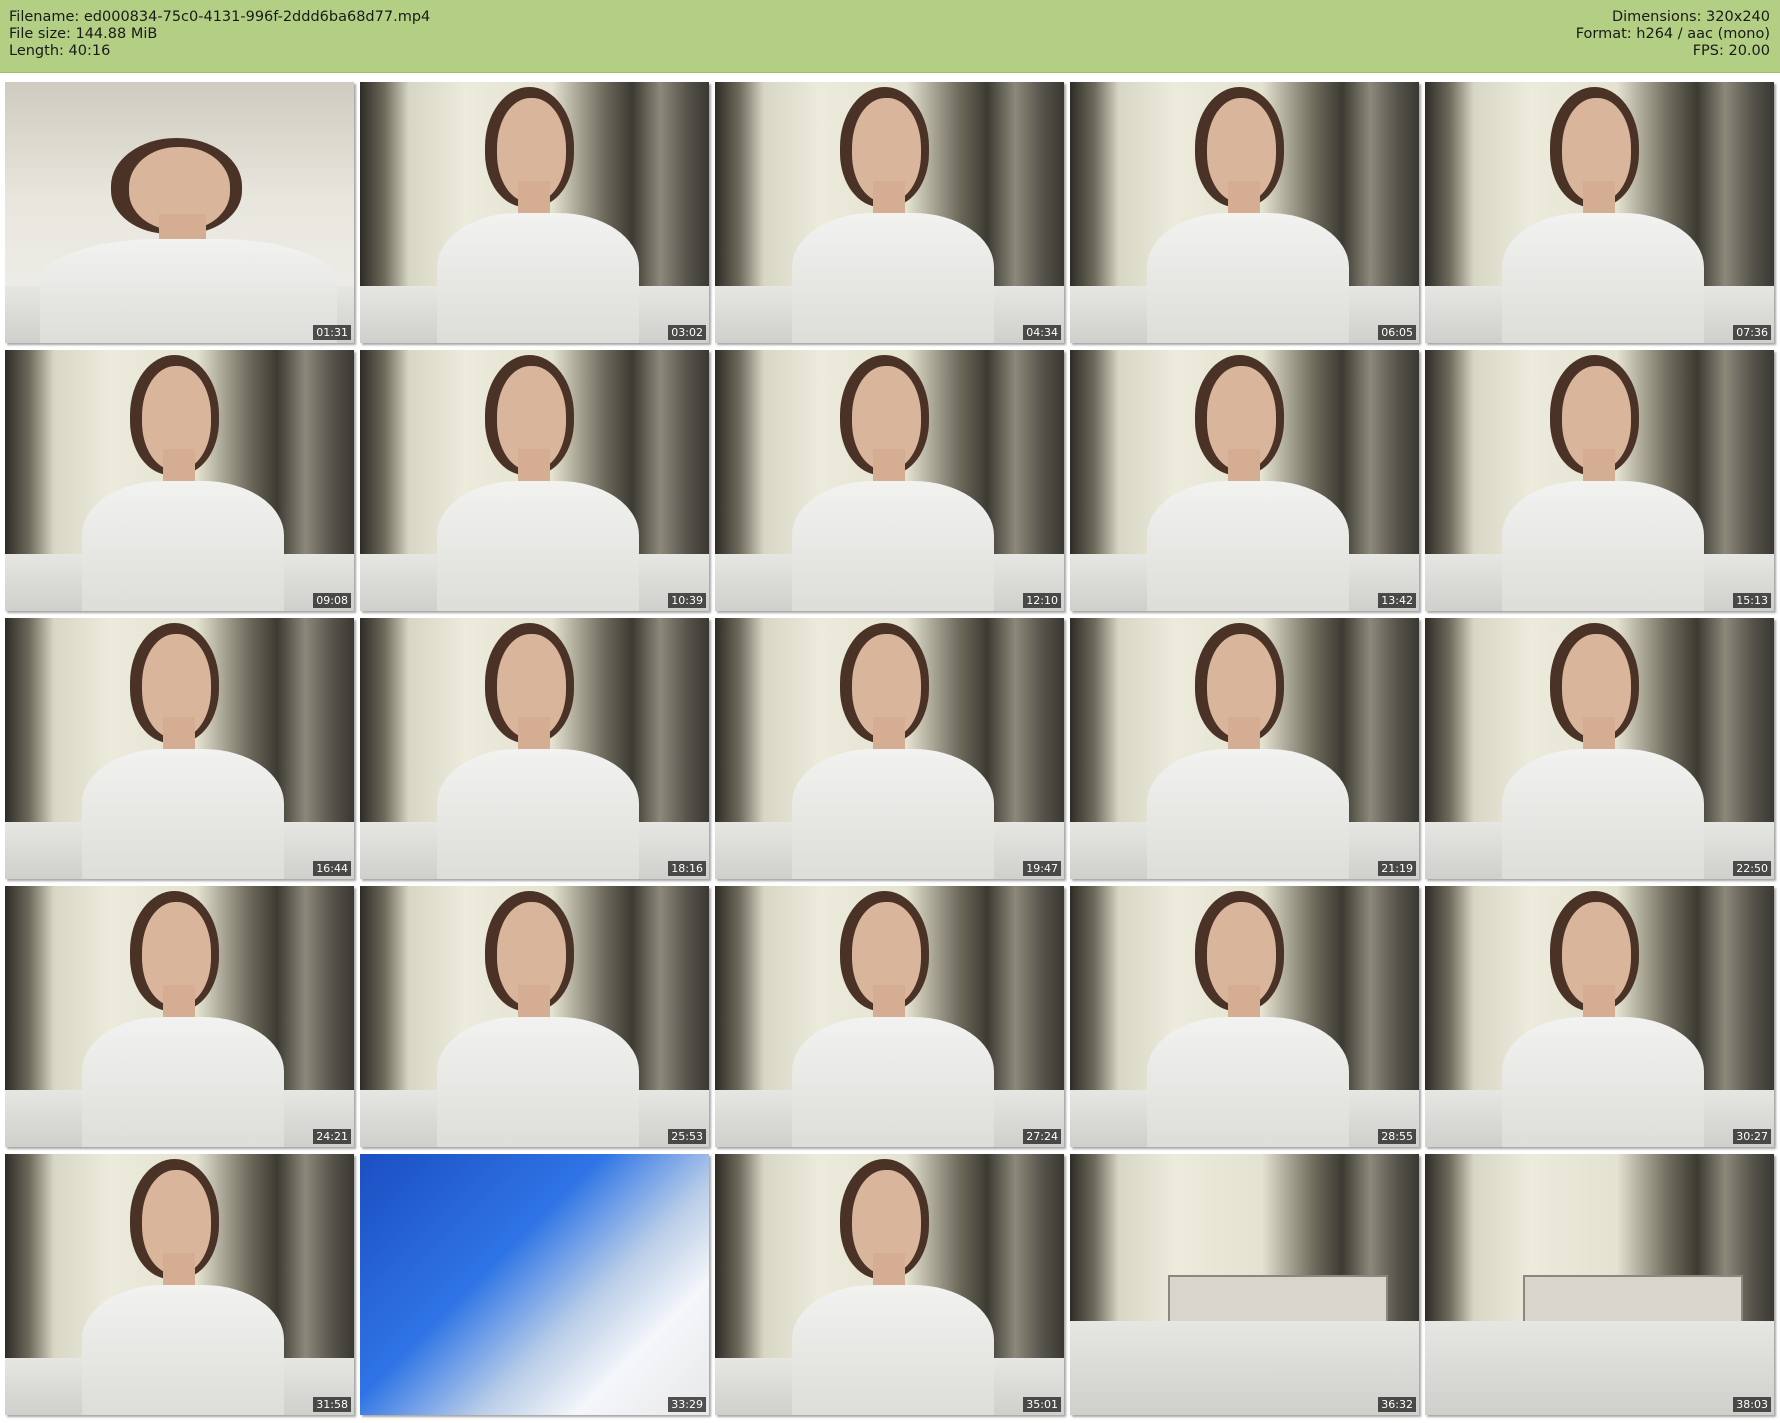 Image resolution: width=1780 pixels, height=1423 pixels. Describe the element at coordinates (1599, 1284) in the screenshot. I see `thumbnail: 38:03` at that location.